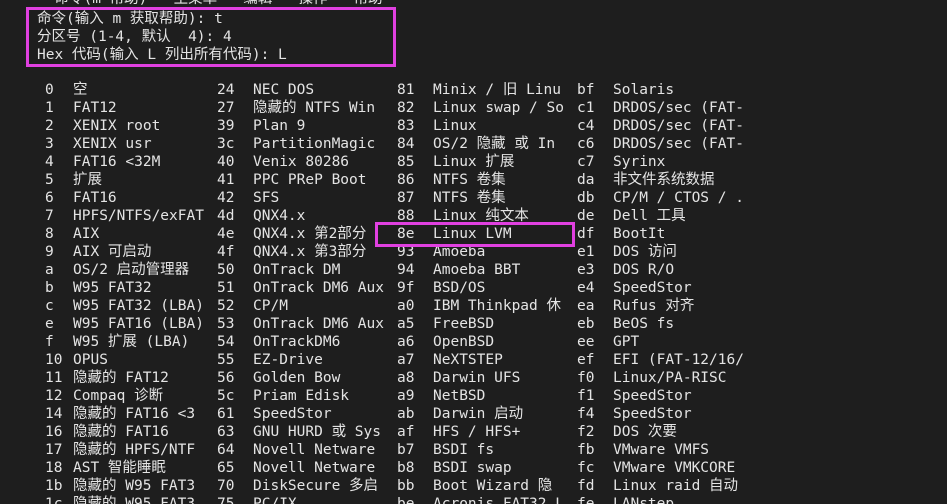 The height and width of the screenshot is (504, 947). Describe the element at coordinates (406, 360) in the screenshot. I see `partition-type-code: a7` at that location.